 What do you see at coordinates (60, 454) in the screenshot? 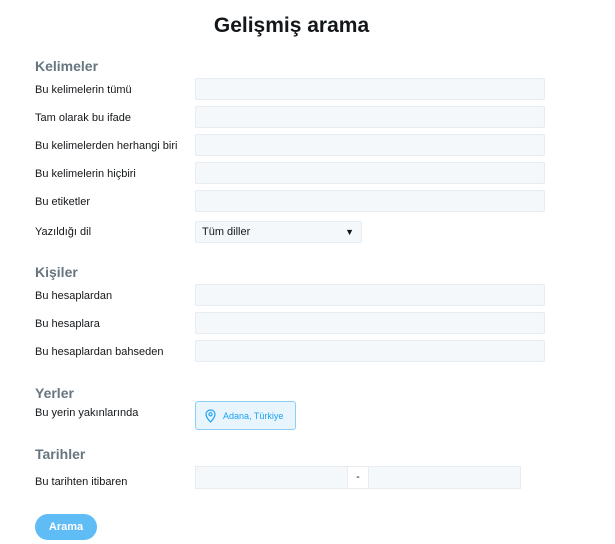
I see `section-heading-dates: Tarihler` at bounding box center [60, 454].